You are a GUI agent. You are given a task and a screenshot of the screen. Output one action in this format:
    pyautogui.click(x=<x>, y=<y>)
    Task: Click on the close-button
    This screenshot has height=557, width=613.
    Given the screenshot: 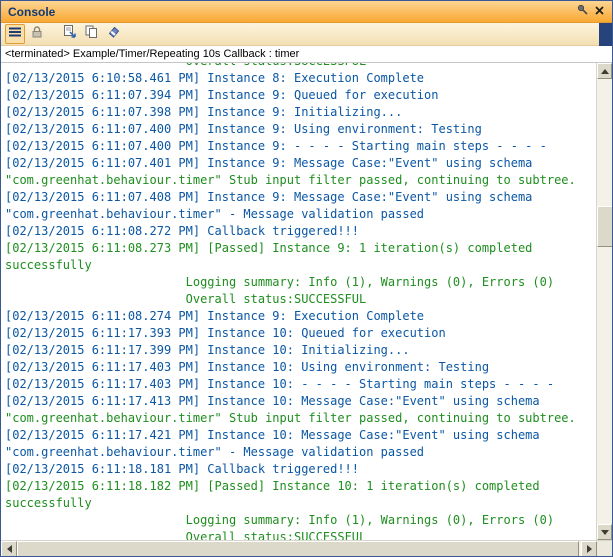 What is the action you would take?
    pyautogui.click(x=599, y=11)
    